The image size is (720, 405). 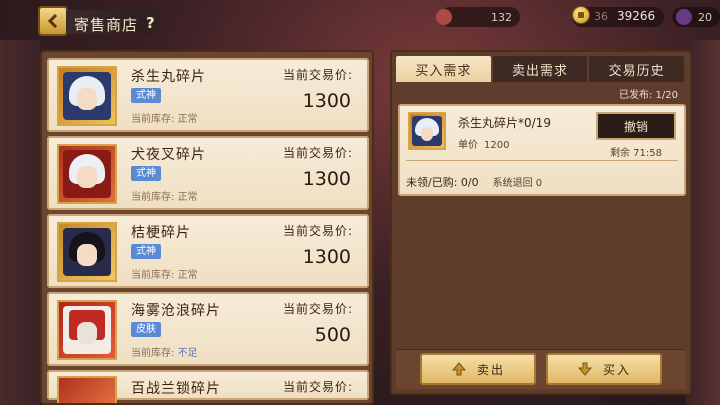 I want to click on charm-icon, so click(x=444, y=17).